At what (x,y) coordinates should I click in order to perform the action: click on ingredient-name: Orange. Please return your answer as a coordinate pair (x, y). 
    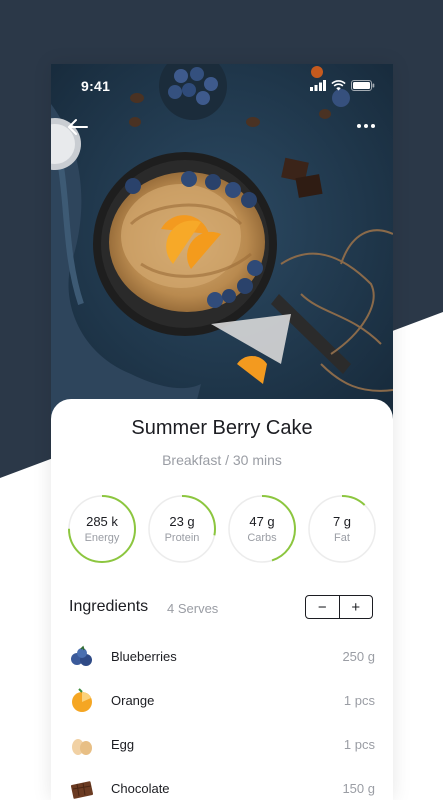
    Looking at the image, I should click on (133, 700).